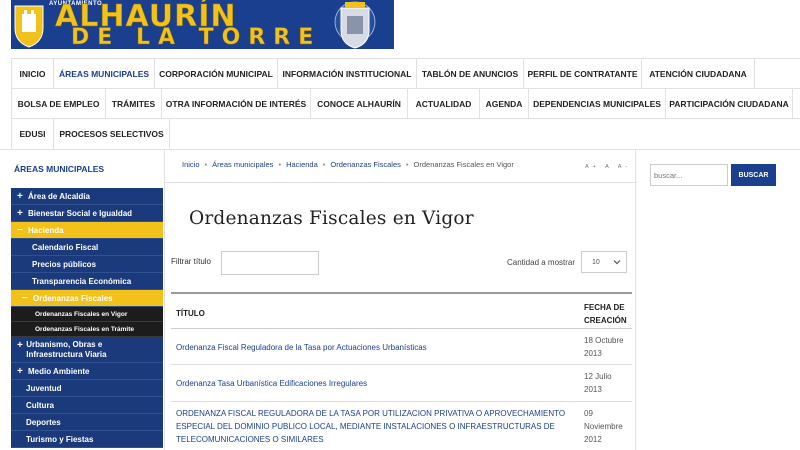 The image size is (800, 450). What do you see at coordinates (597, 104) in the screenshot?
I see `nav-item-dependencias: DEPENDENCIAS MUNICIPALES` at bounding box center [597, 104].